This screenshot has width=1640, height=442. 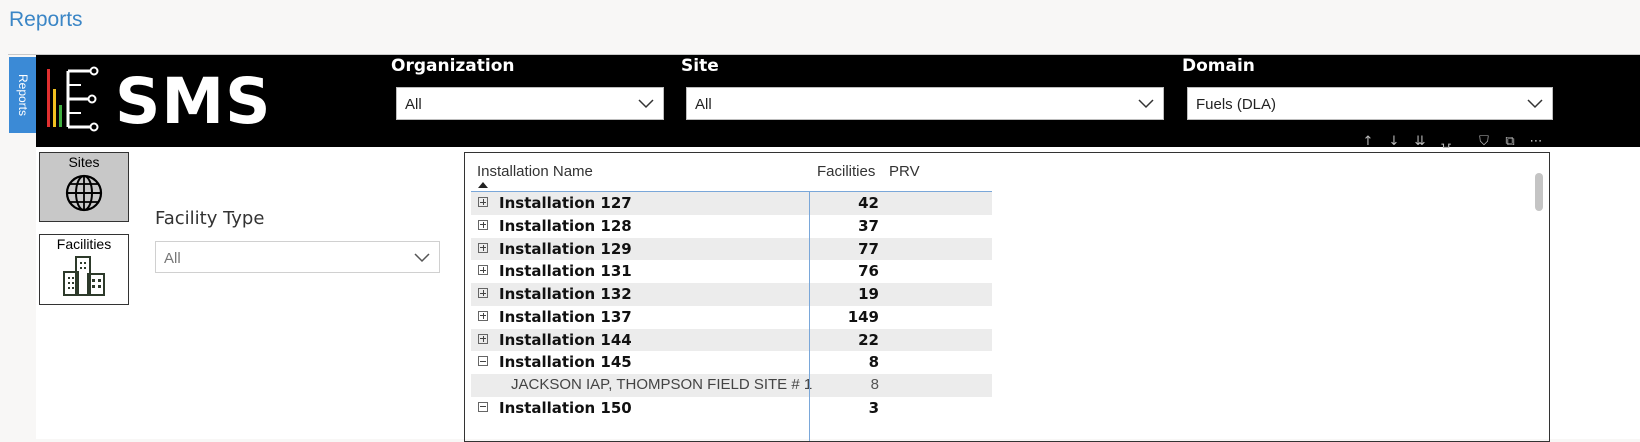 What do you see at coordinates (565, 294) in the screenshot?
I see `installation-name-cell: Installation 132` at bounding box center [565, 294].